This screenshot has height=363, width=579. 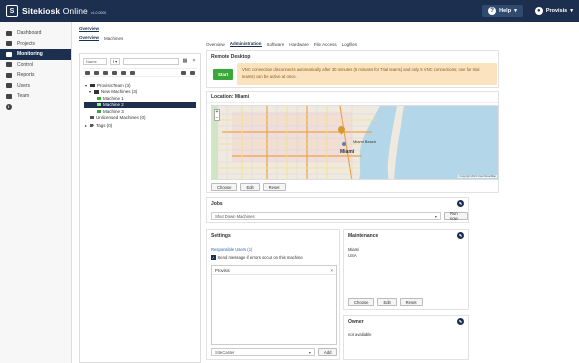 What do you see at coordinates (276, 44) in the screenshot?
I see `detail-tab-software: Software` at bounding box center [276, 44].